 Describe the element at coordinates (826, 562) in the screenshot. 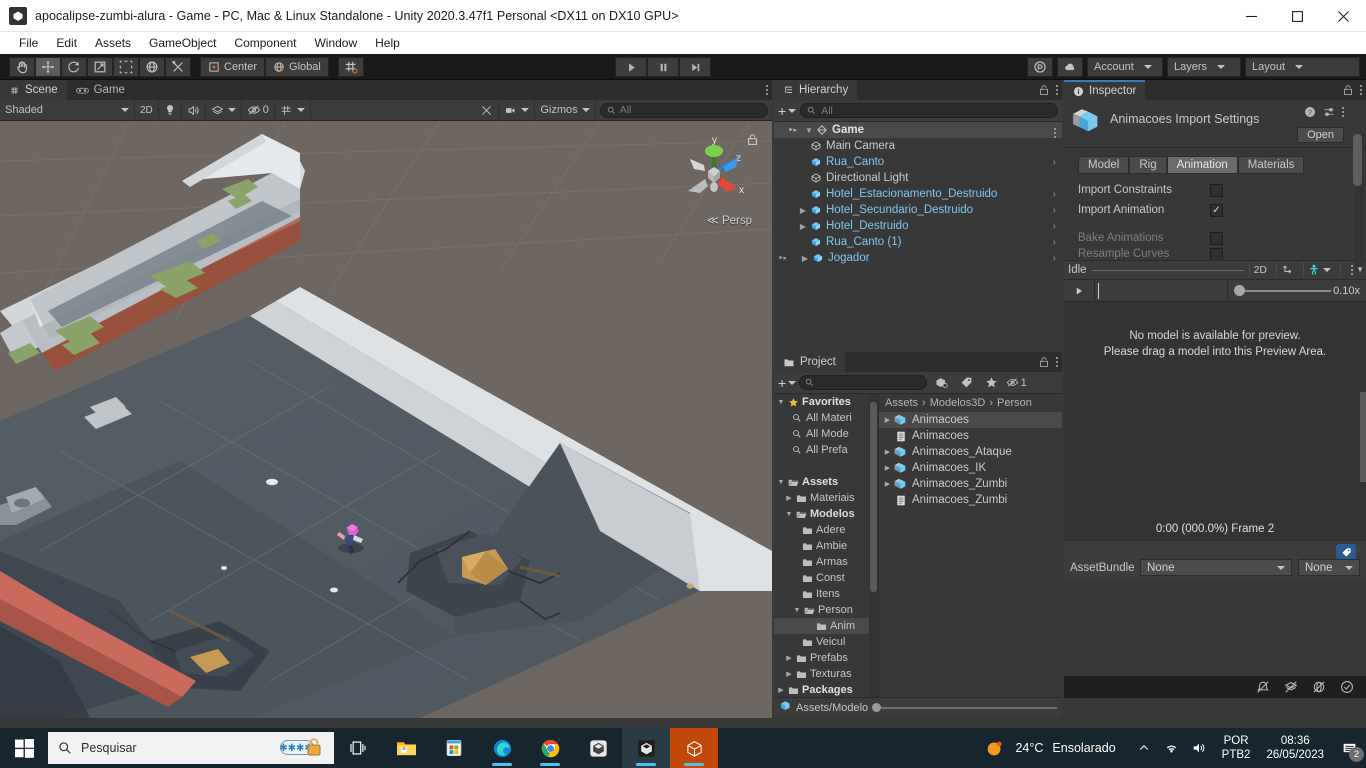

I see `tree-row-armas: Armas` at that location.